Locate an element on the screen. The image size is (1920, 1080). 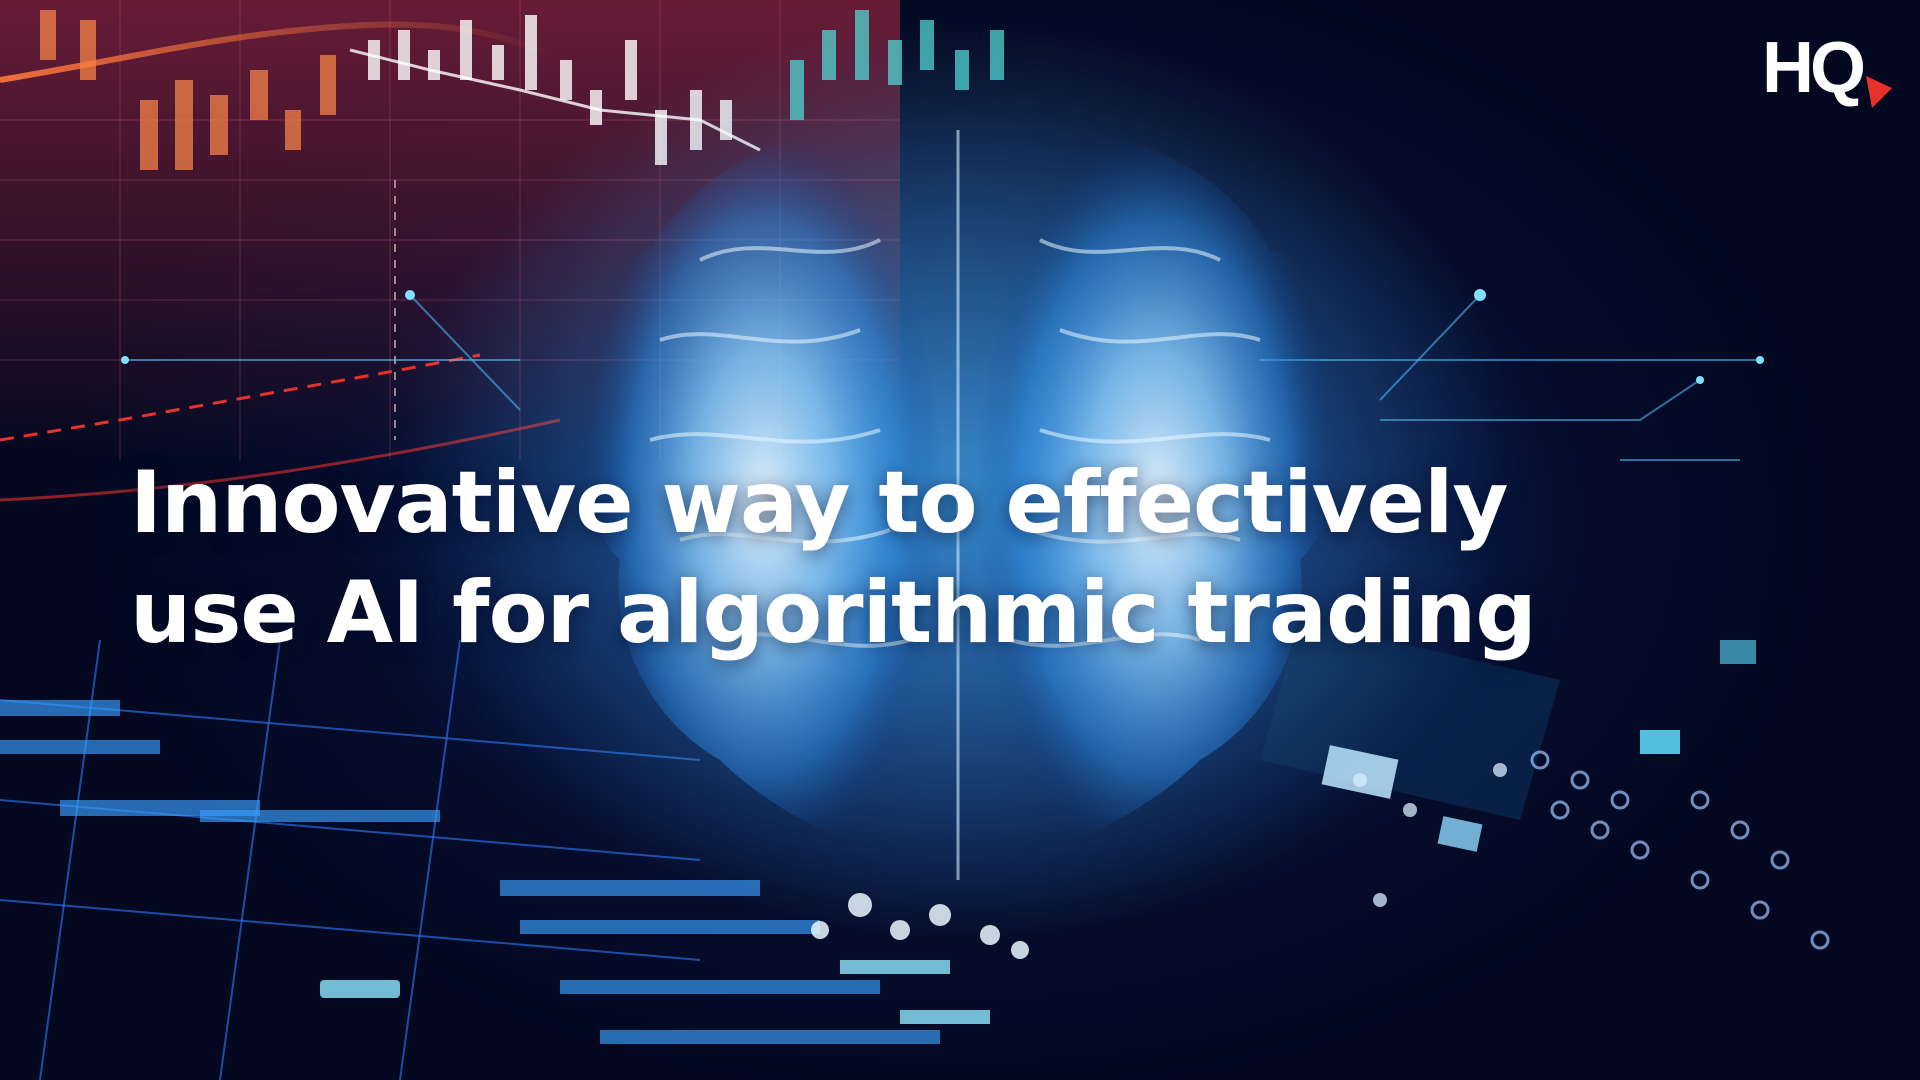
headline-line-2: use AI for algorithmic trading is located at coordinates (833, 613).